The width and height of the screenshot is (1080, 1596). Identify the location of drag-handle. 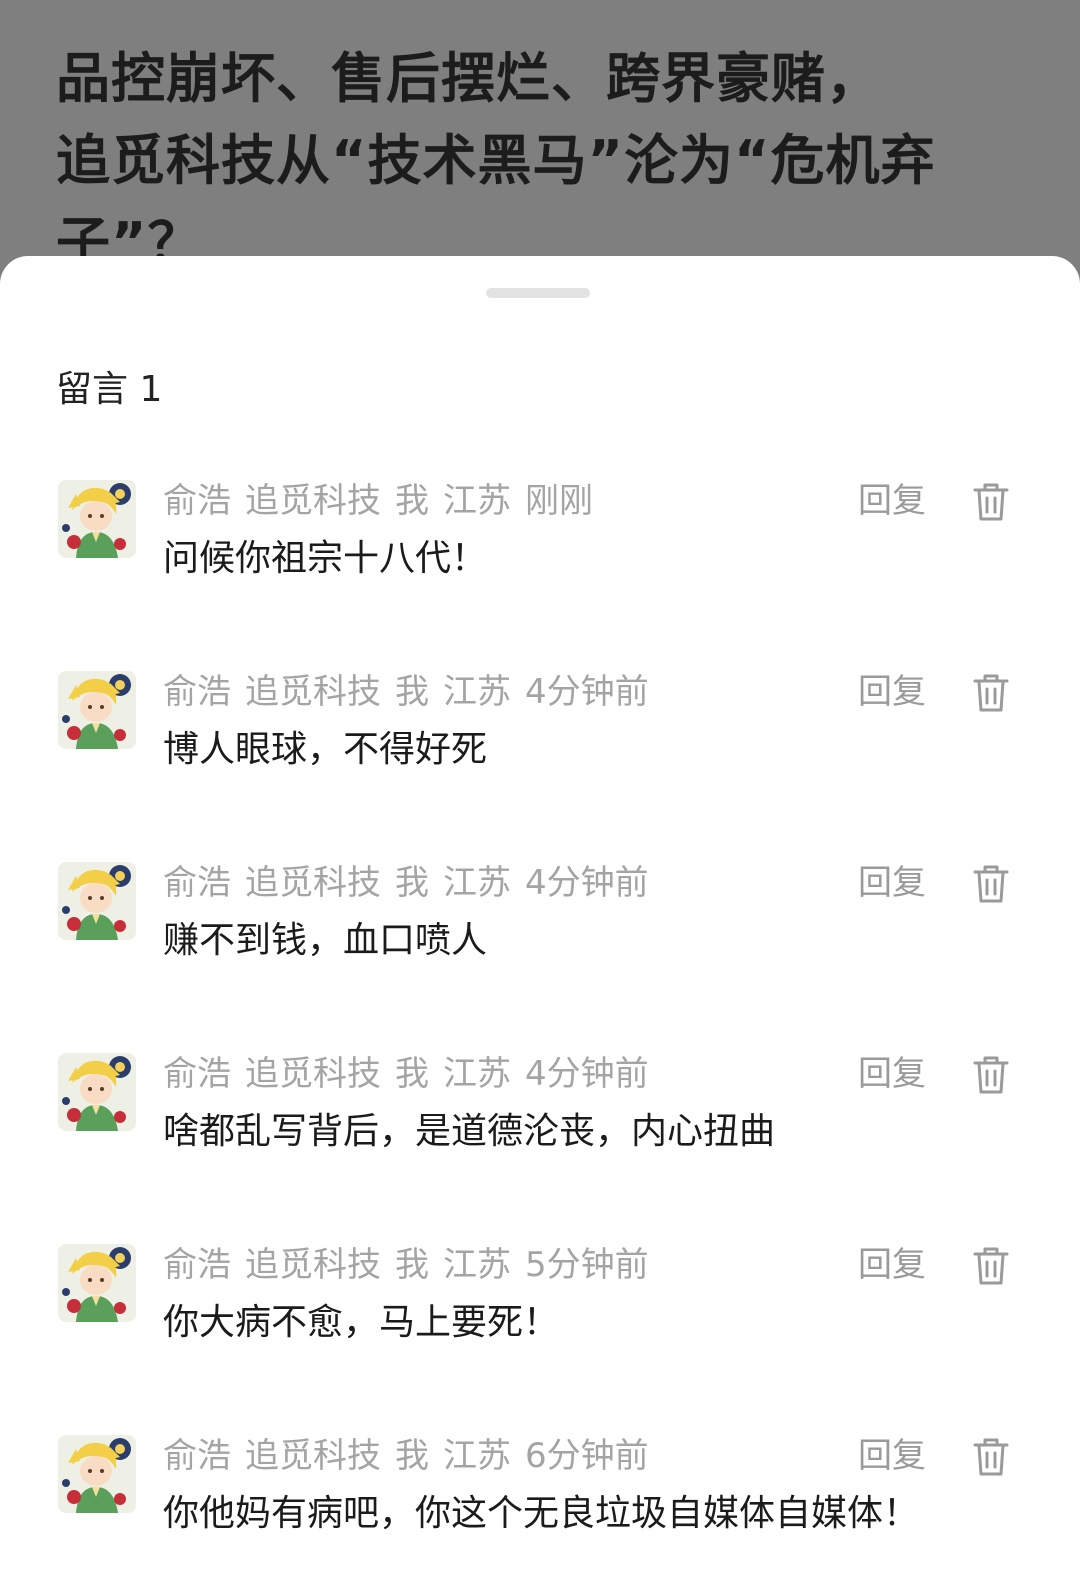
(538, 293).